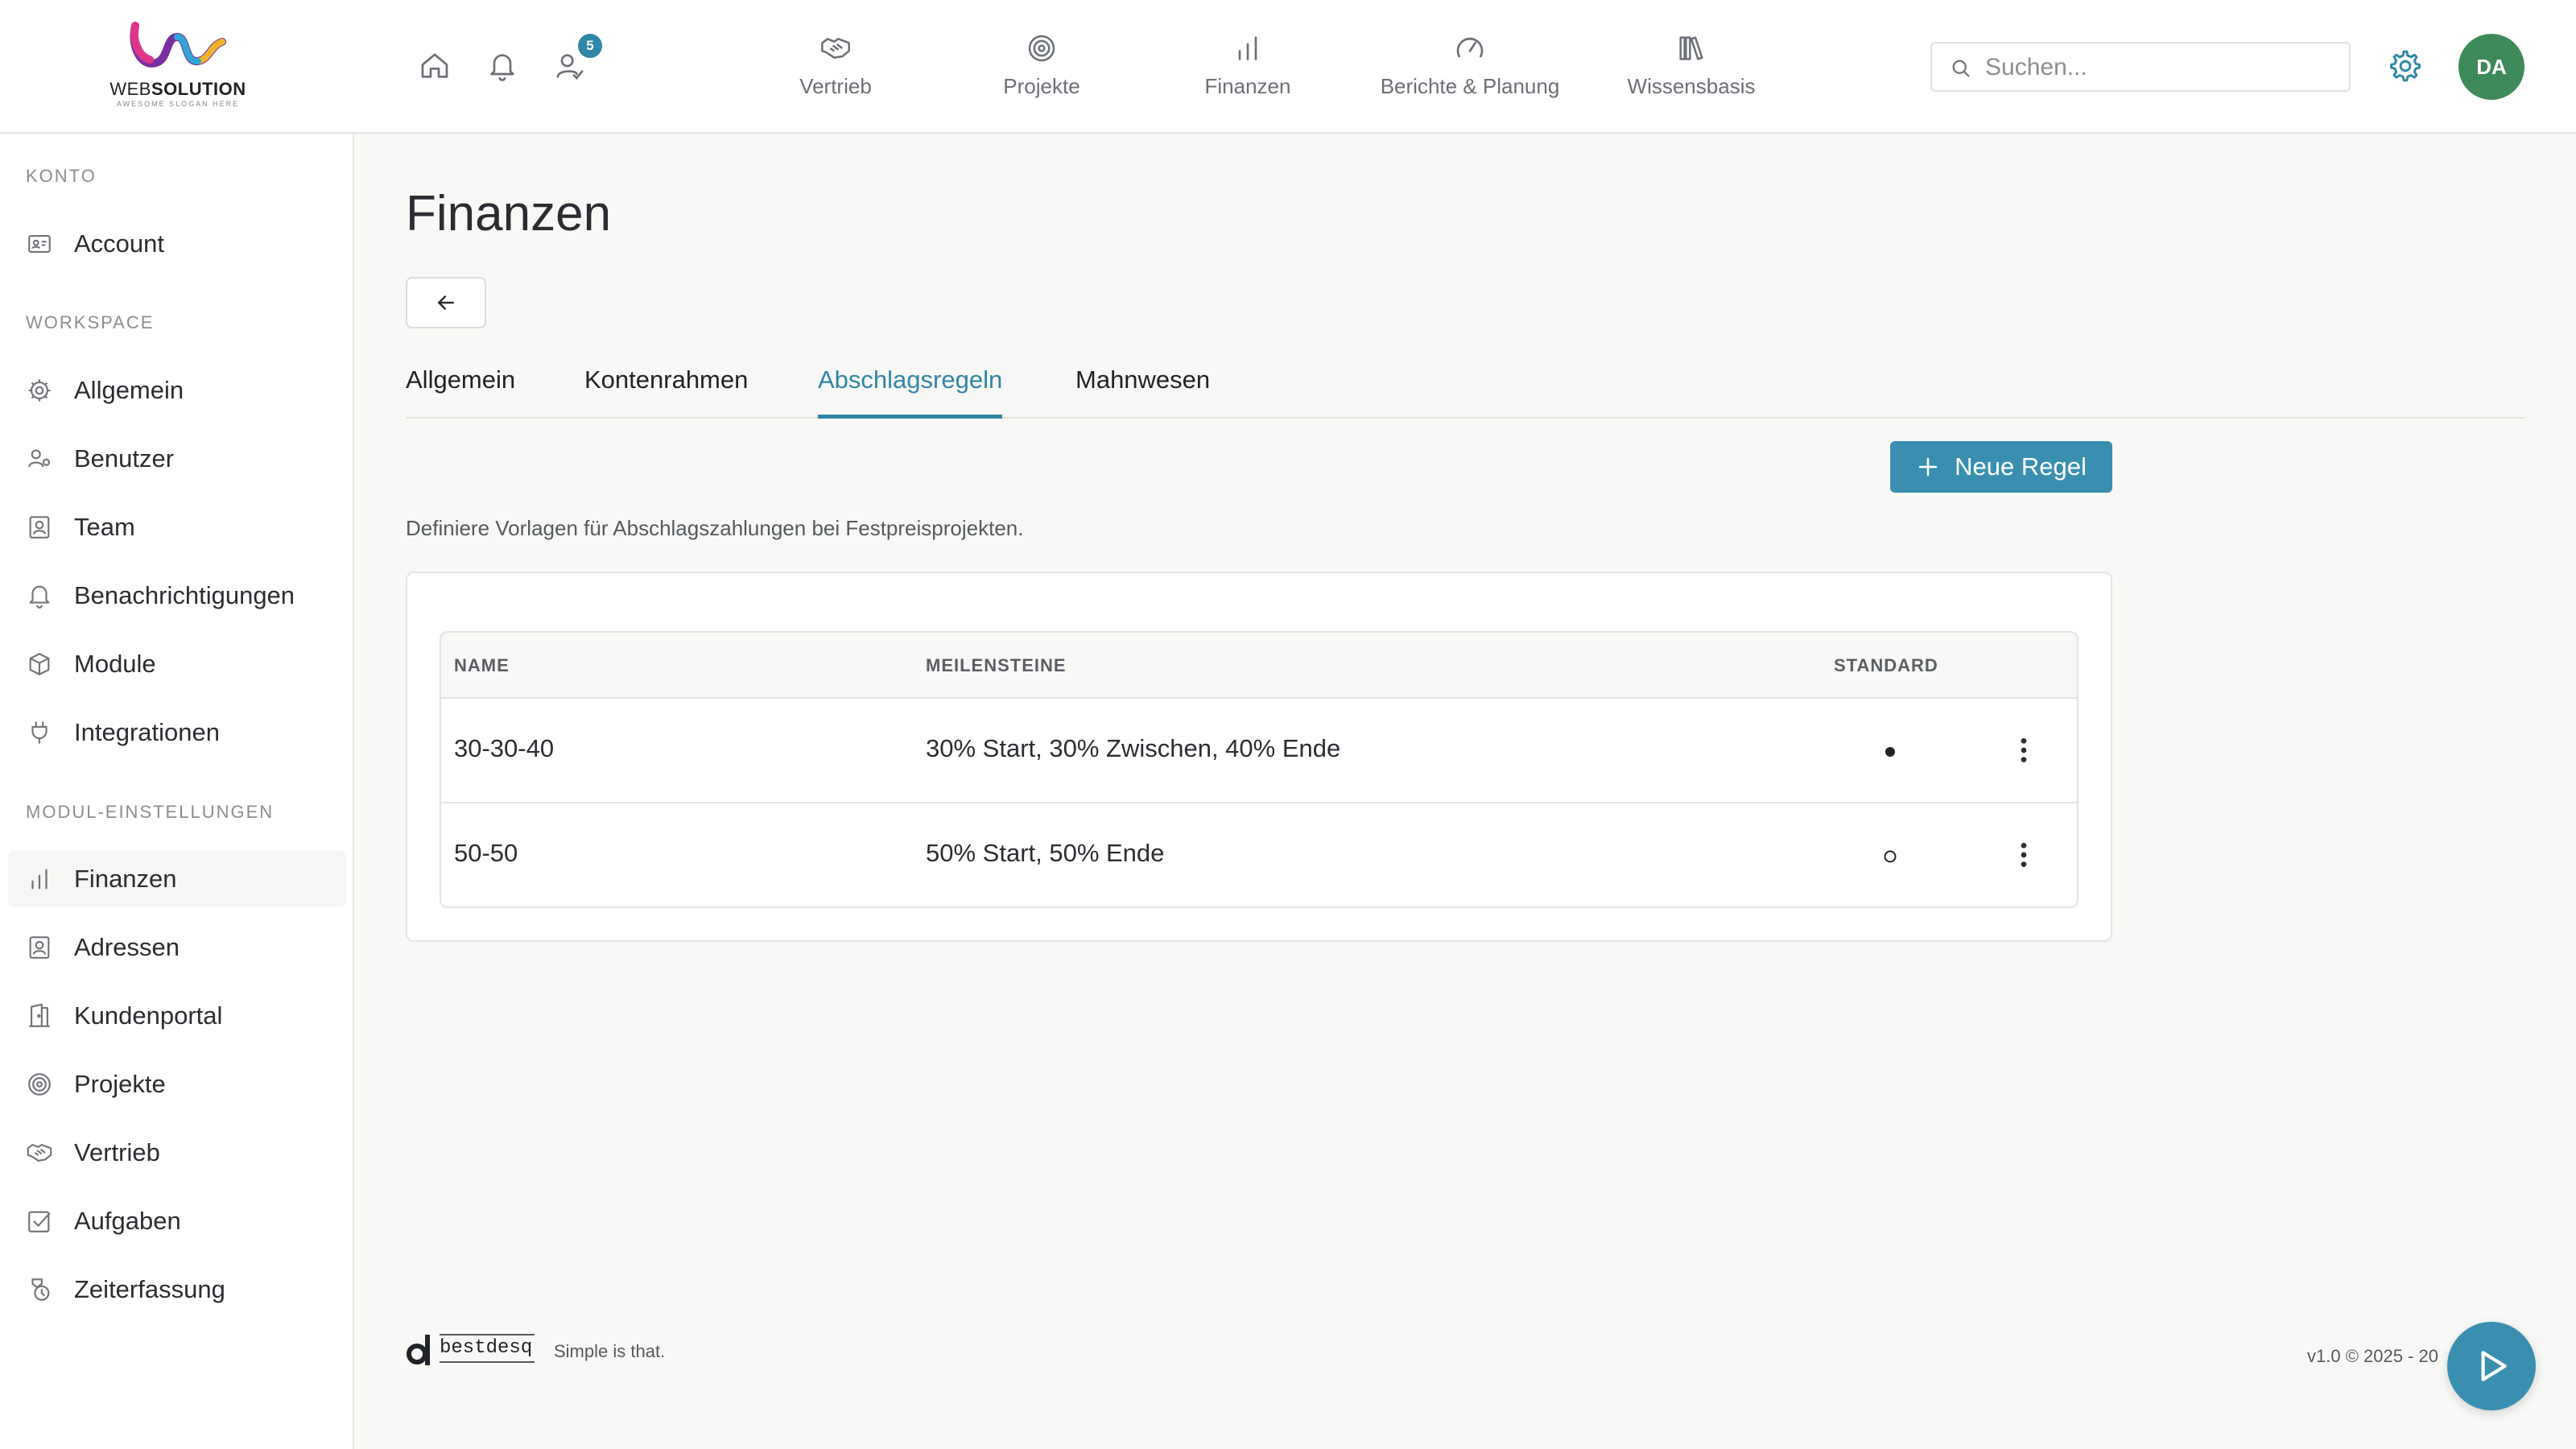 This screenshot has height=1449, width=2576. I want to click on nav-label: Projekte, so click(1041, 86).